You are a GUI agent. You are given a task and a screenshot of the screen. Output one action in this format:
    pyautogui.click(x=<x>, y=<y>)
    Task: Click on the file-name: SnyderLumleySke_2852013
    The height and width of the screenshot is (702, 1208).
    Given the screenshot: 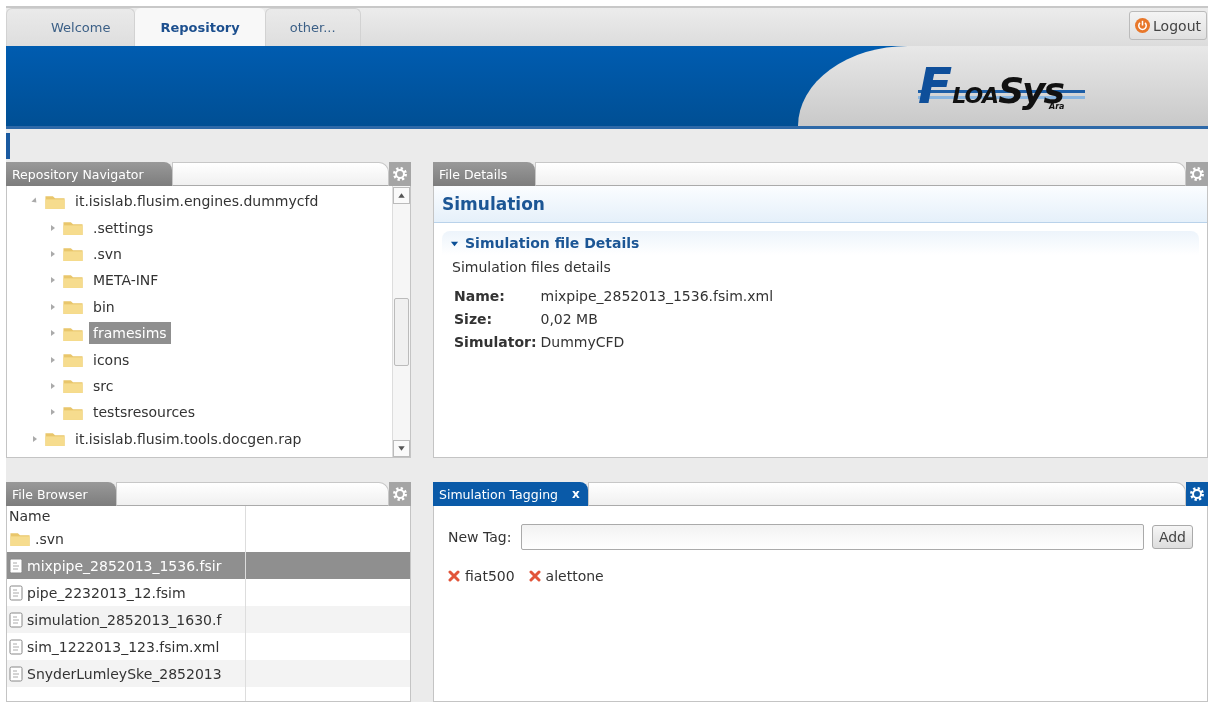 What is the action you would take?
    pyautogui.click(x=124, y=673)
    